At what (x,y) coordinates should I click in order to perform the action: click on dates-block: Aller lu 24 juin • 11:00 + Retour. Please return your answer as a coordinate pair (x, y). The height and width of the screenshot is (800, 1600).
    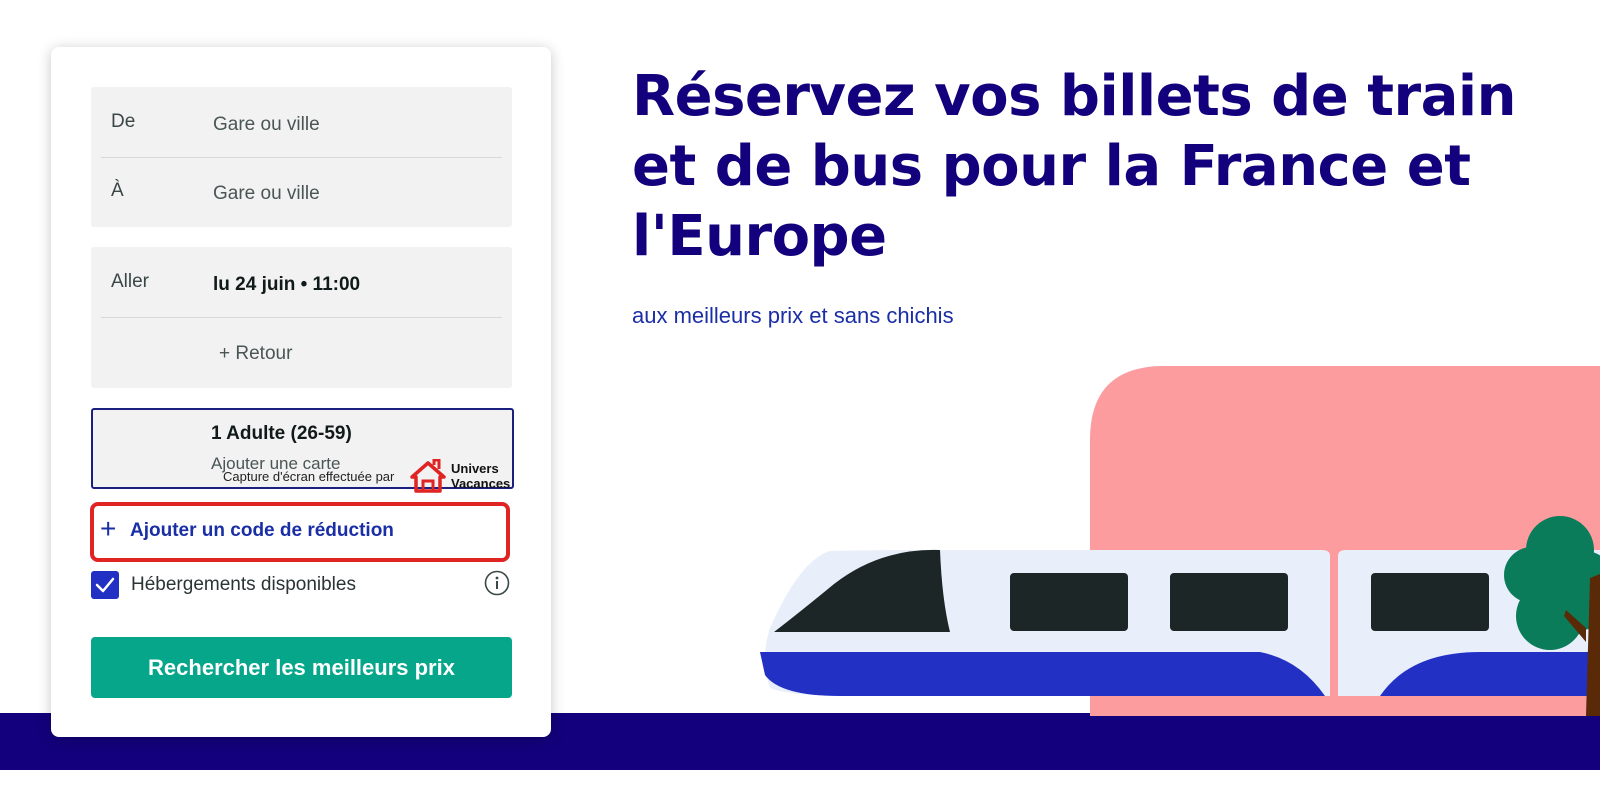
    Looking at the image, I should click on (301, 317).